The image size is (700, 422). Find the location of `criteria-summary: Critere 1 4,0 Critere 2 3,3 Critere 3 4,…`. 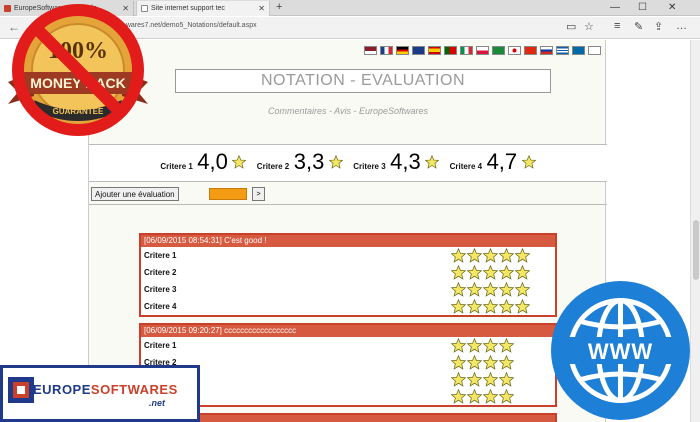

criteria-summary: Critere 1 4,0 Critere 2 3,3 Critere 3 4,… is located at coordinates (348, 163).